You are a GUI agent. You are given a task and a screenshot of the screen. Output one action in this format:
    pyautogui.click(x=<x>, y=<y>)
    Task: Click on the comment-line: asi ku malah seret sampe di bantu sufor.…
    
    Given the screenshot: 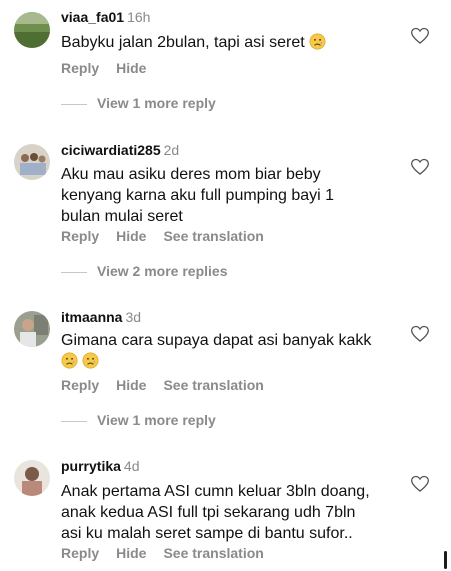 What is the action you would take?
    pyautogui.click(x=207, y=533)
    